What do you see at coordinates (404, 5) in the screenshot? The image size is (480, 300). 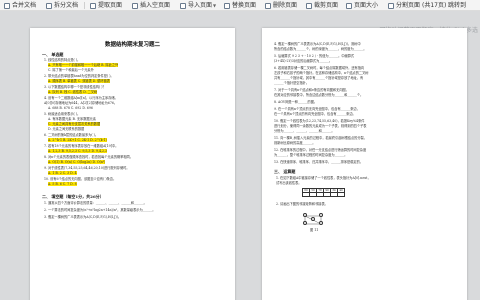 I see `split-page-button: 分割页面` at bounding box center [404, 5].